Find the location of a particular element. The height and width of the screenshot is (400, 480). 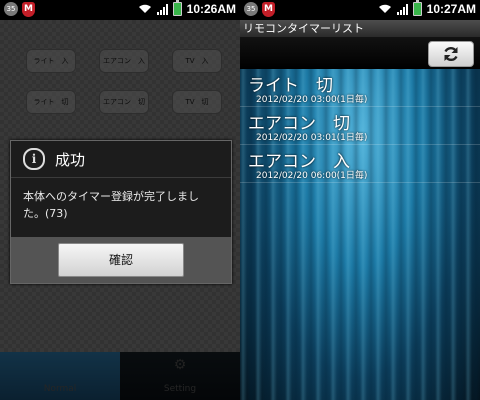

refresh-icon is located at coordinates (451, 54).